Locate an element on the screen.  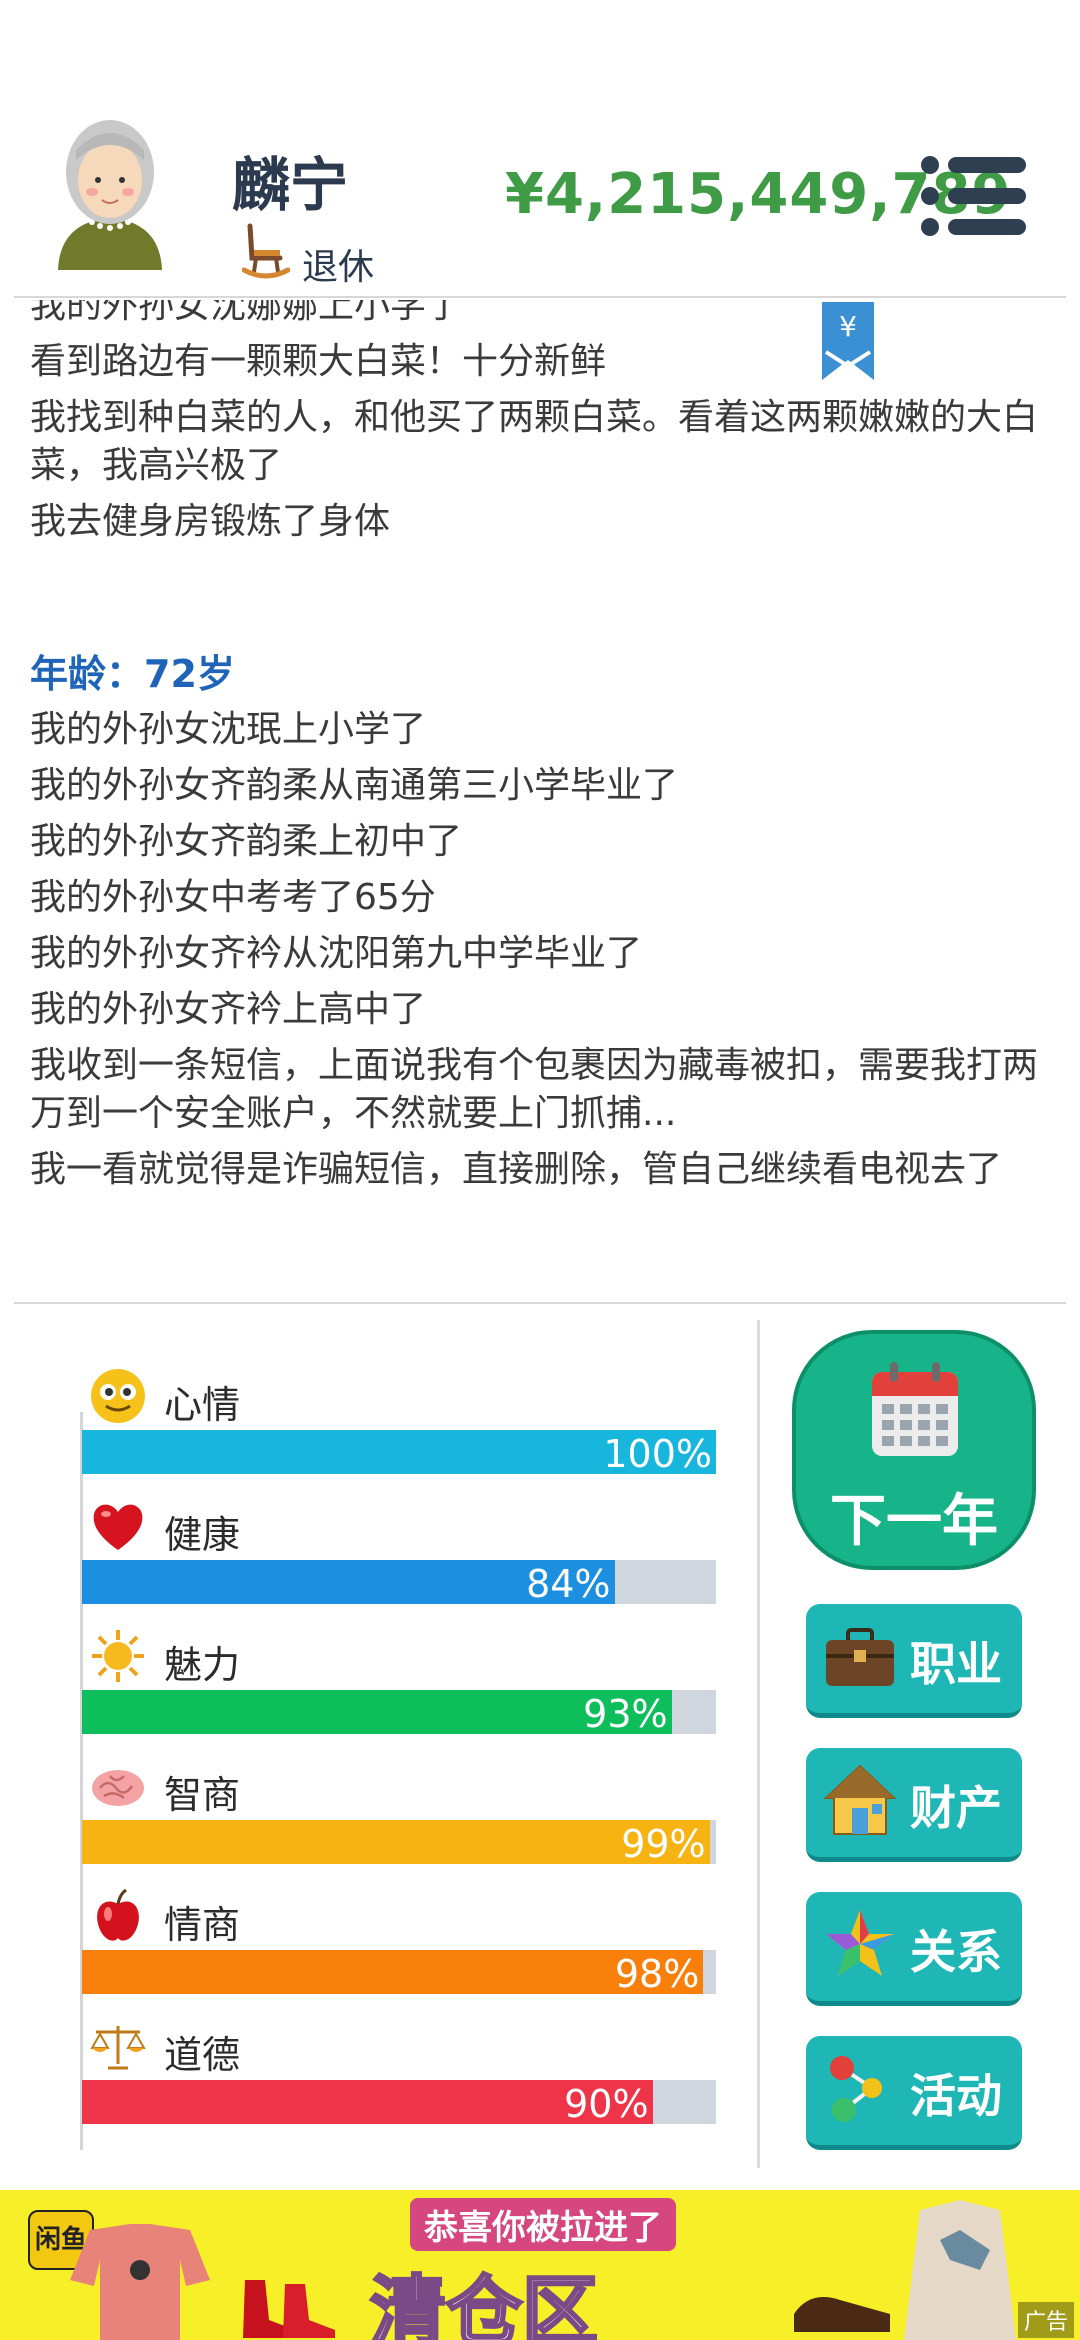
ad-tag: 广告 is located at coordinates (1045, 2320).